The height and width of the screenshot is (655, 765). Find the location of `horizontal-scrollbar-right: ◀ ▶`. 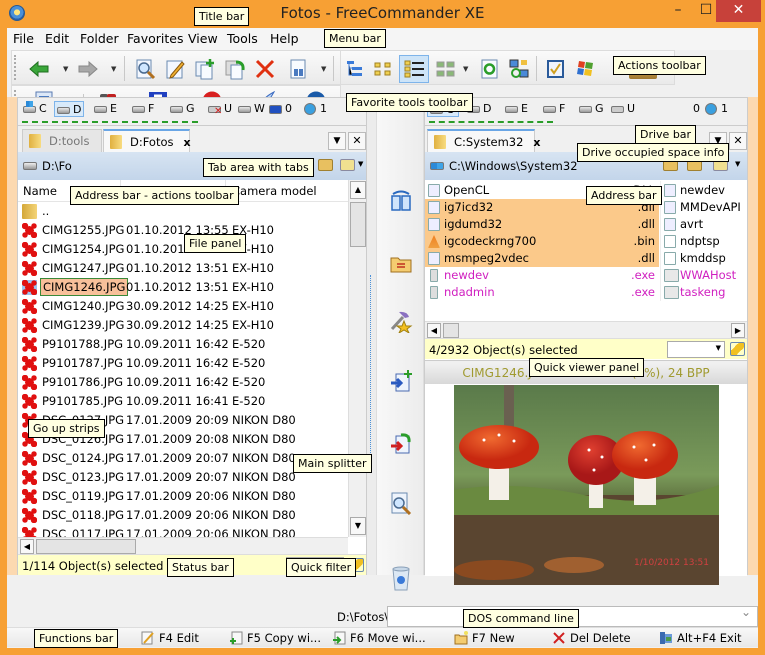

horizontal-scrollbar-right: ◀ ▶ is located at coordinates (586, 329).